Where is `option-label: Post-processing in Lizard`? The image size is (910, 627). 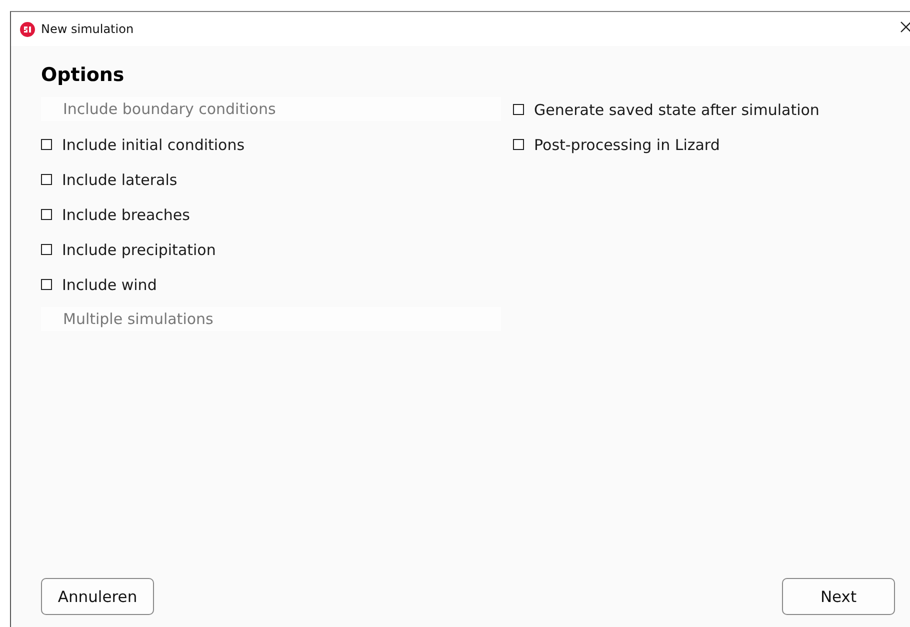 option-label: Post-processing in Lizard is located at coordinates (627, 145).